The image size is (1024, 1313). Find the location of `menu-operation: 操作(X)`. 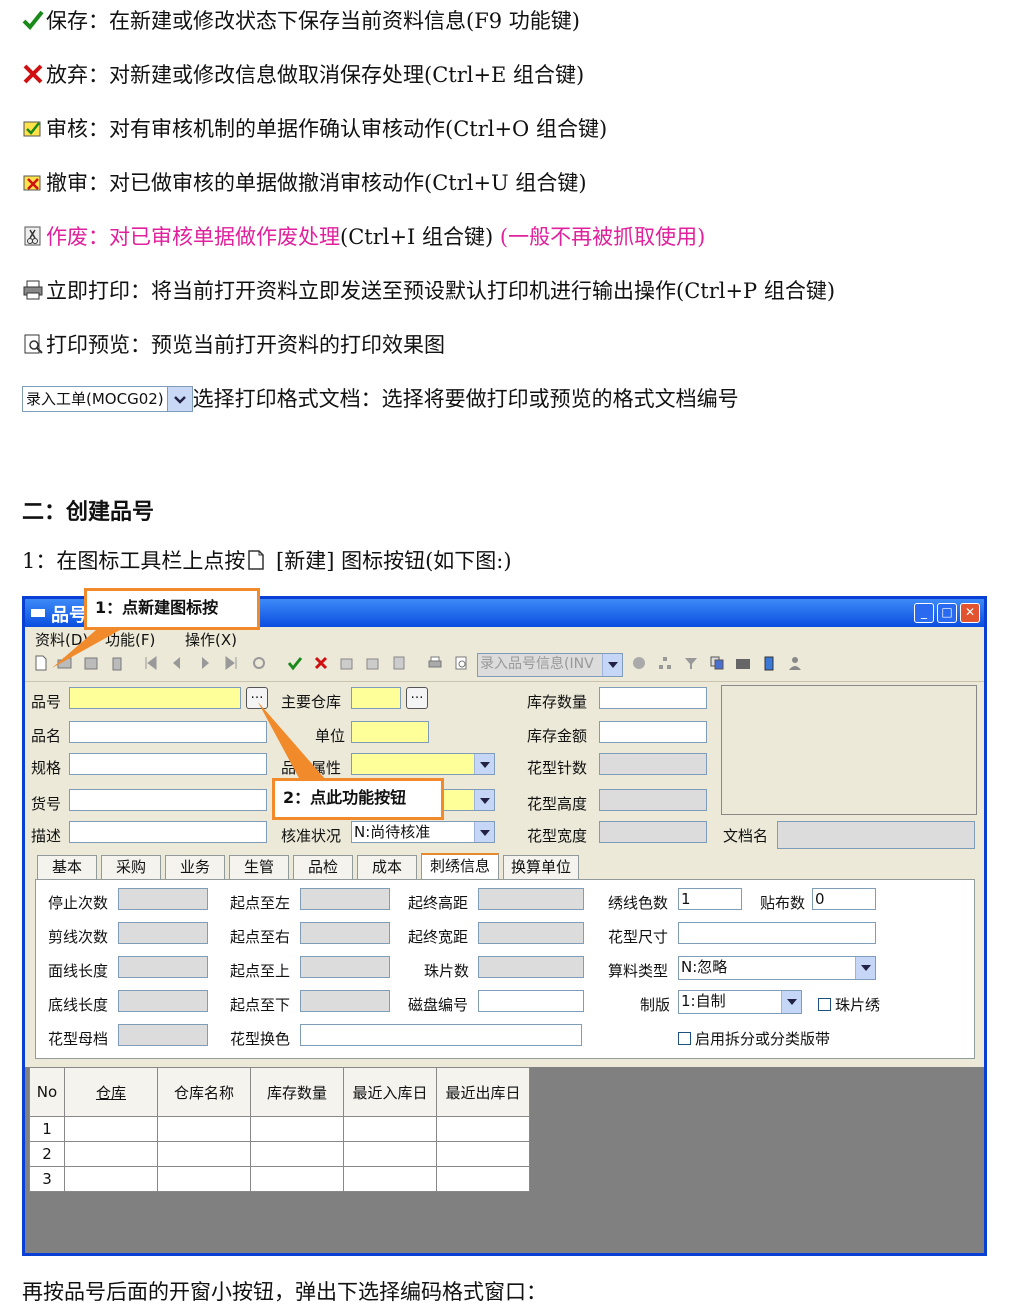

menu-operation: 操作(X) is located at coordinates (211, 639).